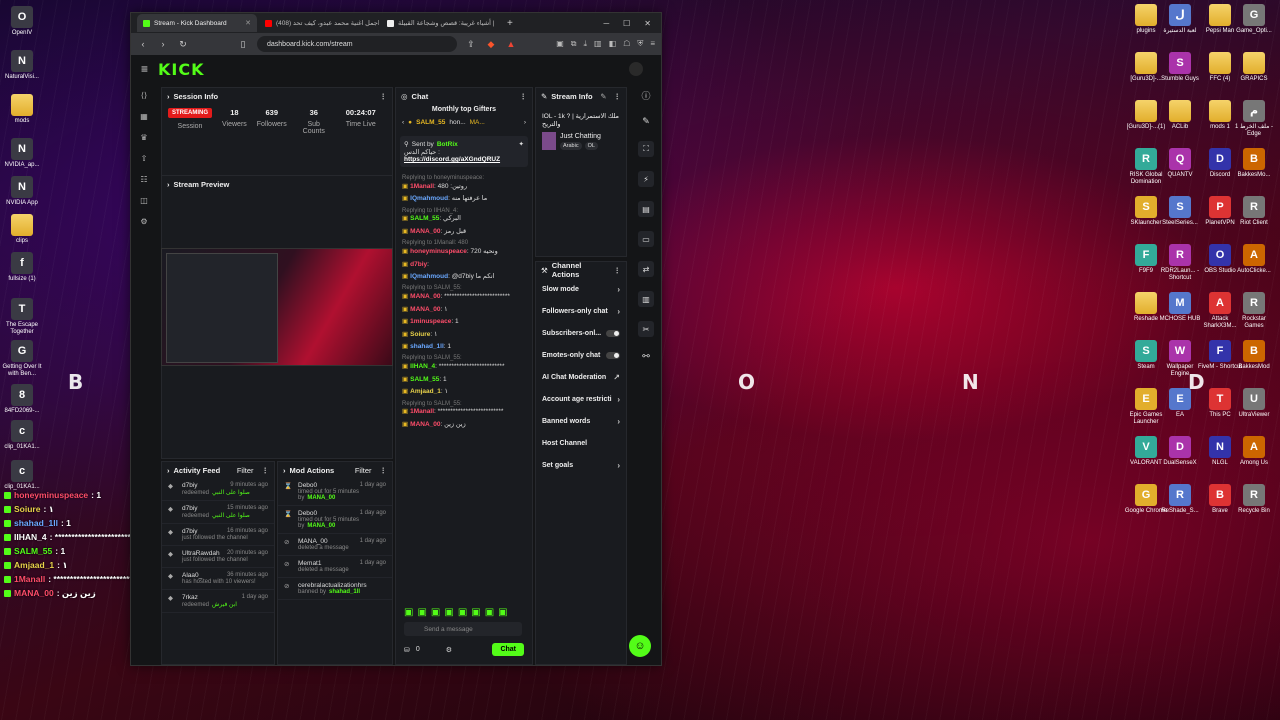  Describe the element at coordinates (181, 69) in the screenshot. I see `kick-logo: KICK` at that location.